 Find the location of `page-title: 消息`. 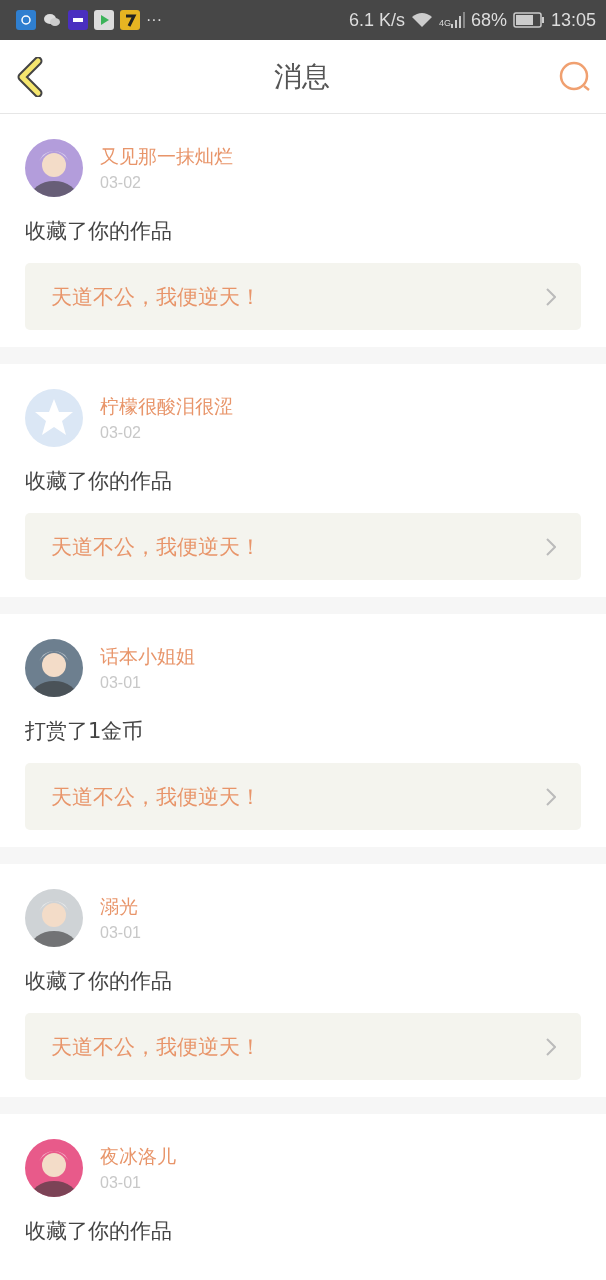

page-title: 消息 is located at coordinates (302, 76).